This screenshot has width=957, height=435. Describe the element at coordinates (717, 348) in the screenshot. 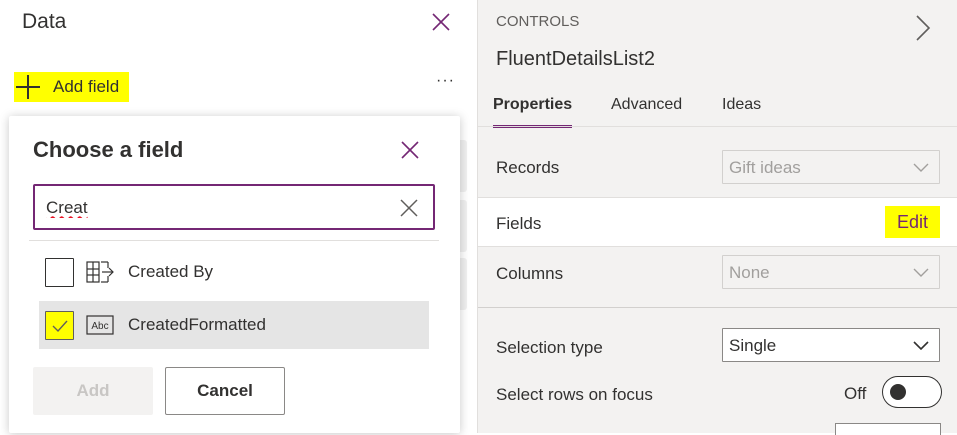

I see `selection-type-property: Selection type Single` at that location.